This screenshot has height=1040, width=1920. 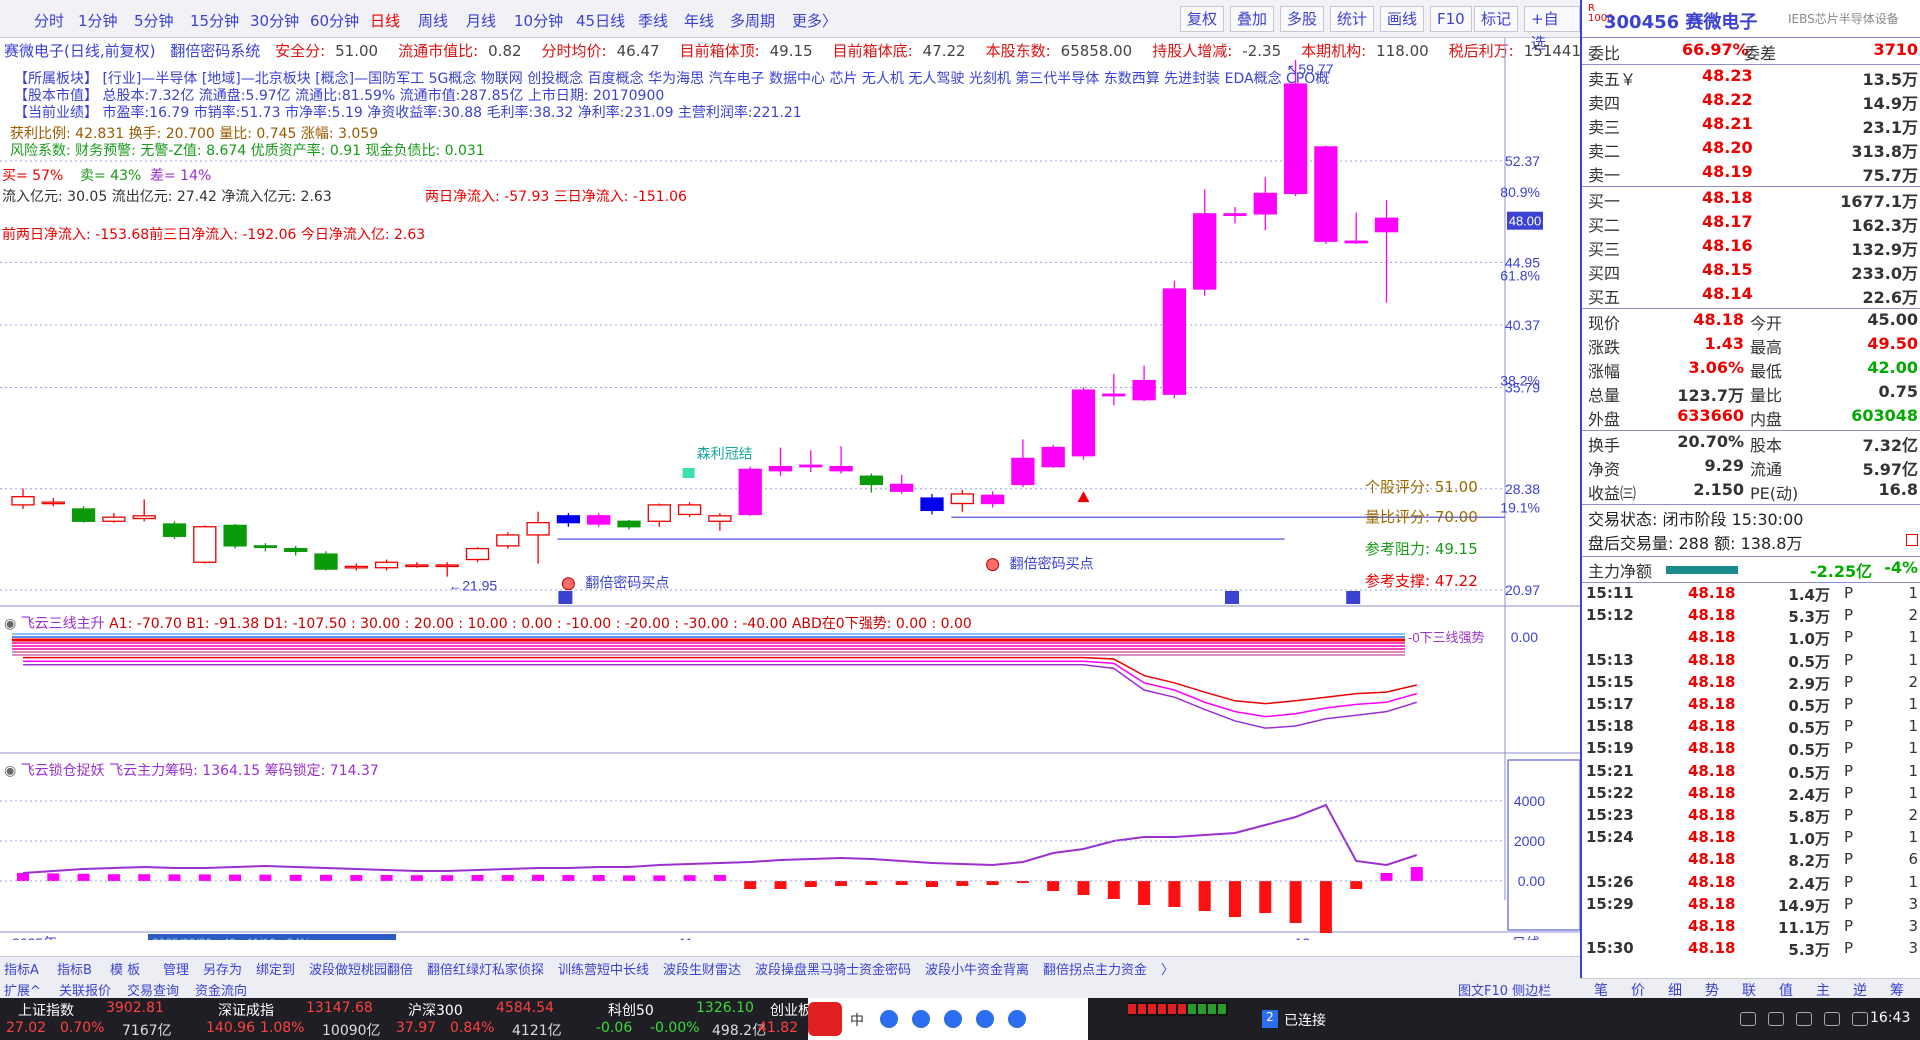 I want to click on bid-row: 买五 48.14 22.6万, so click(x=1751, y=296).